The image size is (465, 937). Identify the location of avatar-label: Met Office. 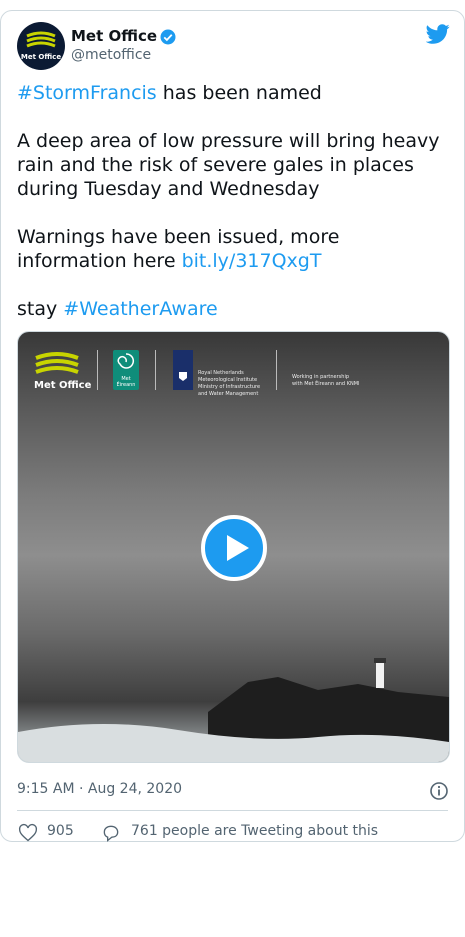
(41, 57).